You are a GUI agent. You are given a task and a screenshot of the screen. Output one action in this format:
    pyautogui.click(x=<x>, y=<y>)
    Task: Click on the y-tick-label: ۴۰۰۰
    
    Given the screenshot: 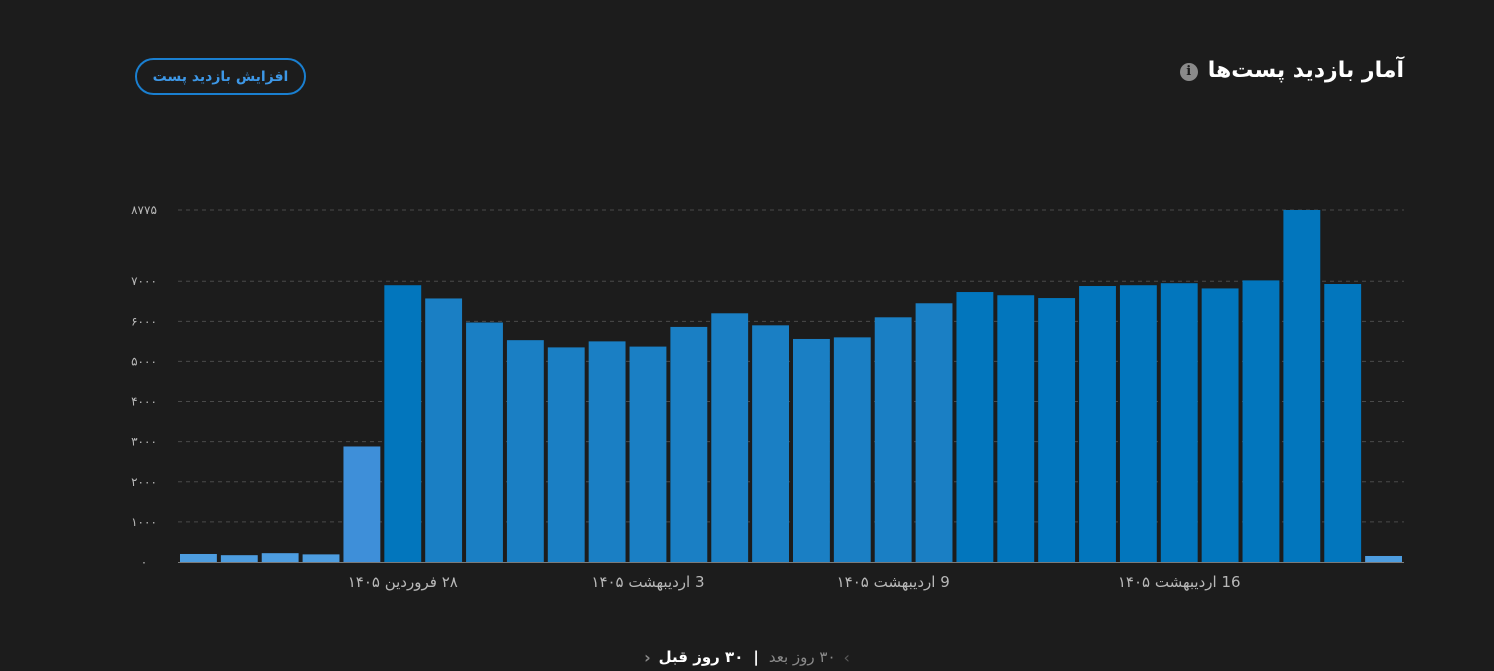 What is the action you would take?
    pyautogui.click(x=144, y=402)
    